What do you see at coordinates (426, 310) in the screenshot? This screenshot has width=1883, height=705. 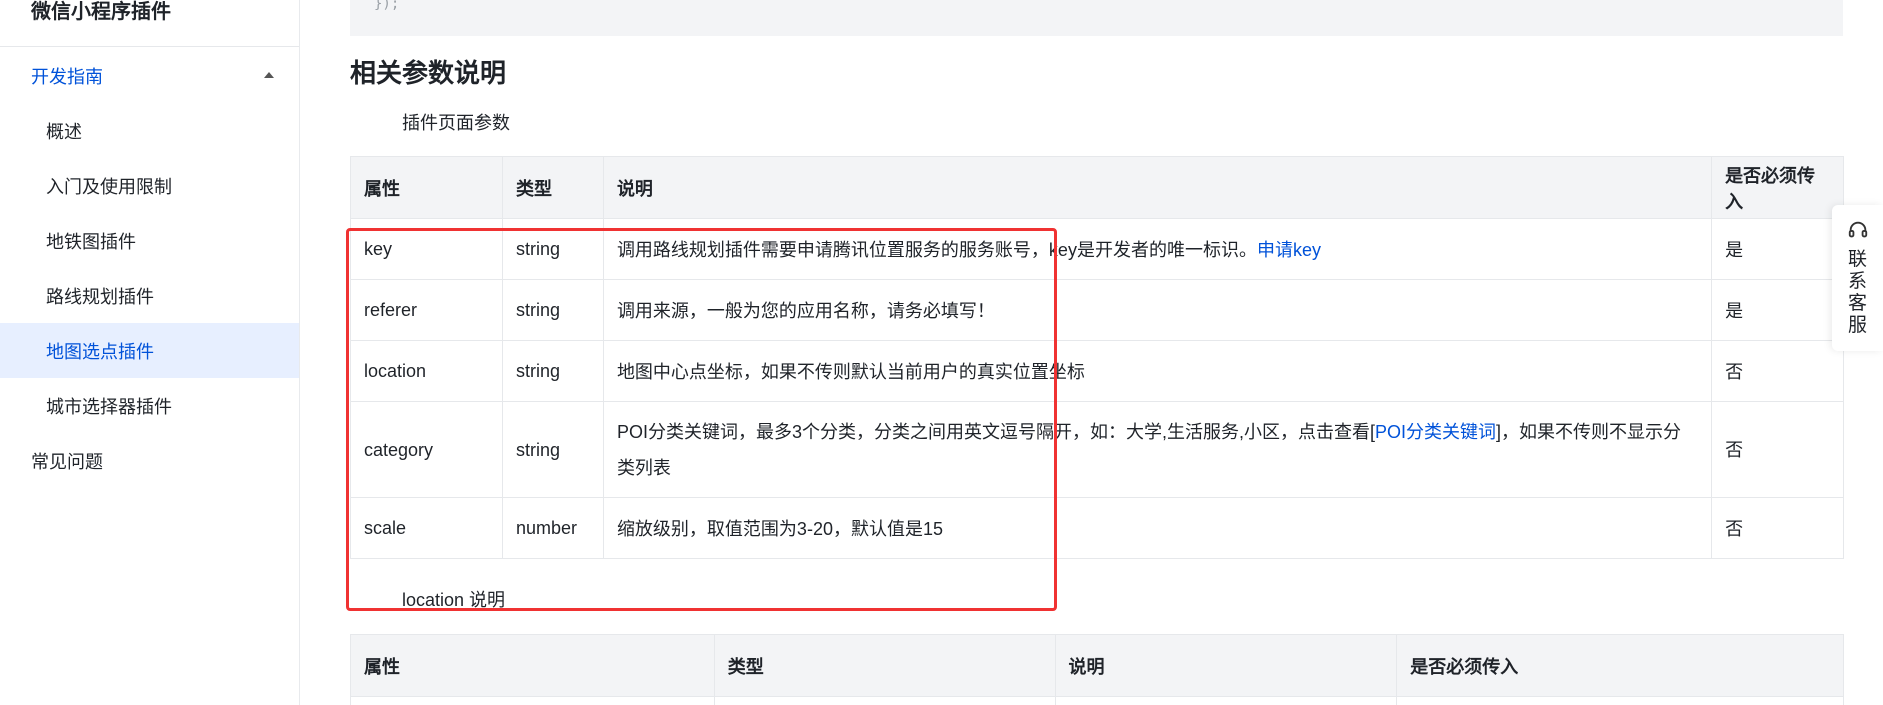 I see `cell-attr: referer` at bounding box center [426, 310].